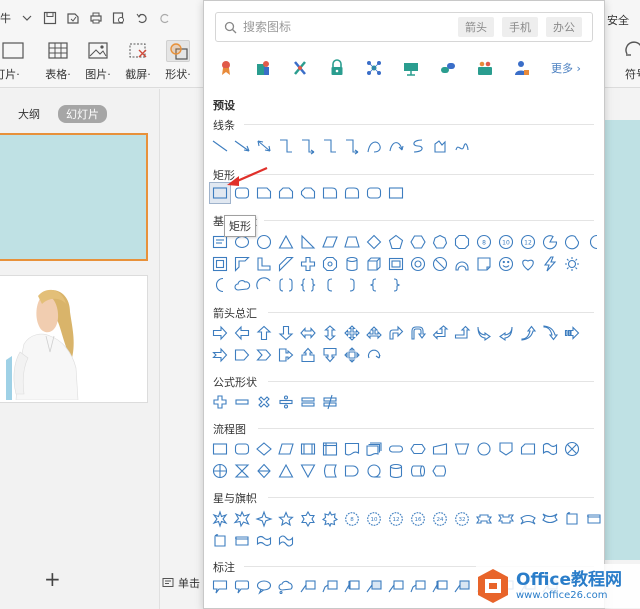 Image resolution: width=640 pixels, height=609 pixels. I want to click on screenshot-button: 截屏·, so click(138, 60).